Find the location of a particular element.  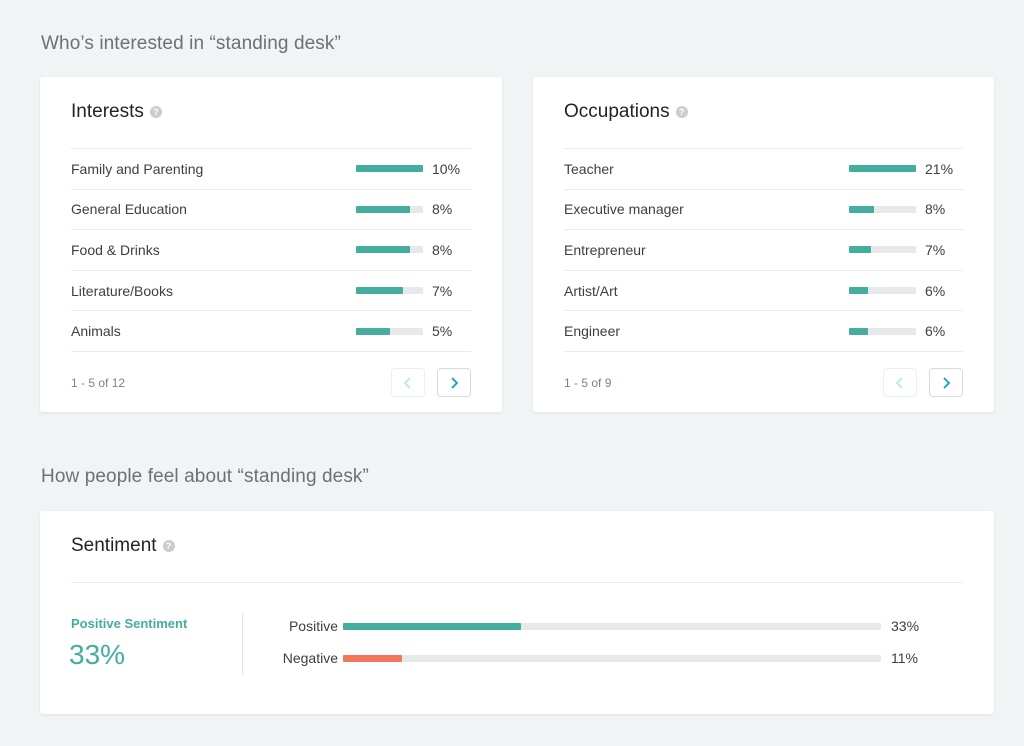

list-item: General Education 8% is located at coordinates (271, 210).